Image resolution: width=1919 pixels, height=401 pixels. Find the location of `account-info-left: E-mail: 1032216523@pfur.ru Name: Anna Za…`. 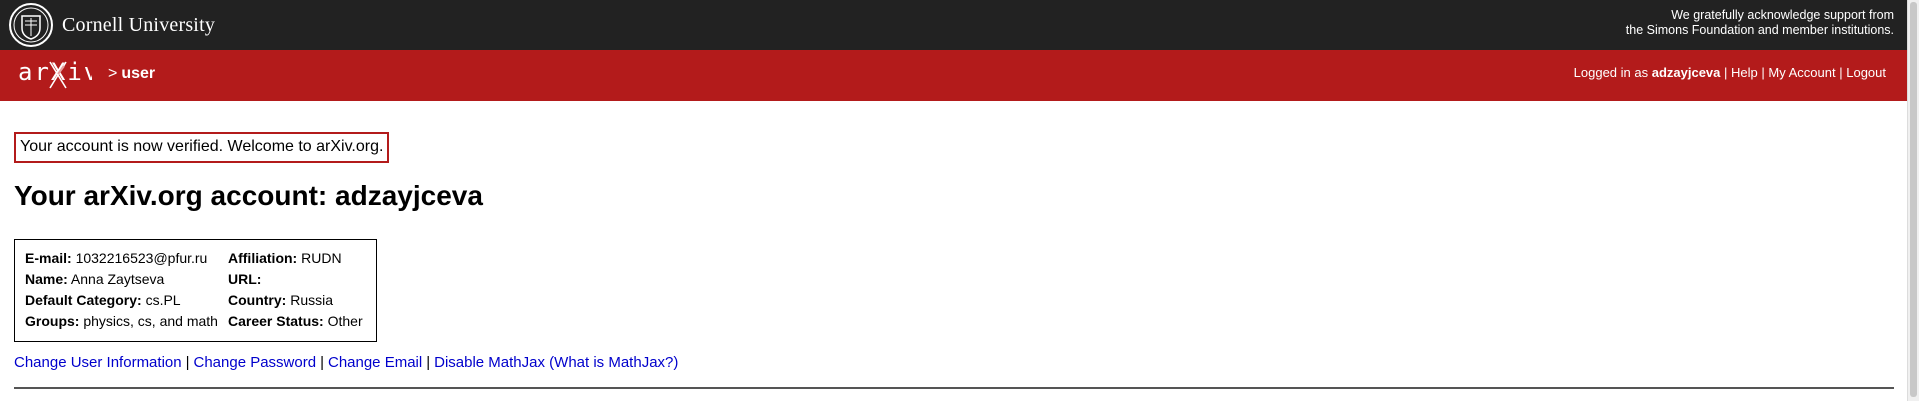

account-info-left: E-mail: 1032216523@pfur.ru Name: Anna Za… is located at coordinates (121, 290).